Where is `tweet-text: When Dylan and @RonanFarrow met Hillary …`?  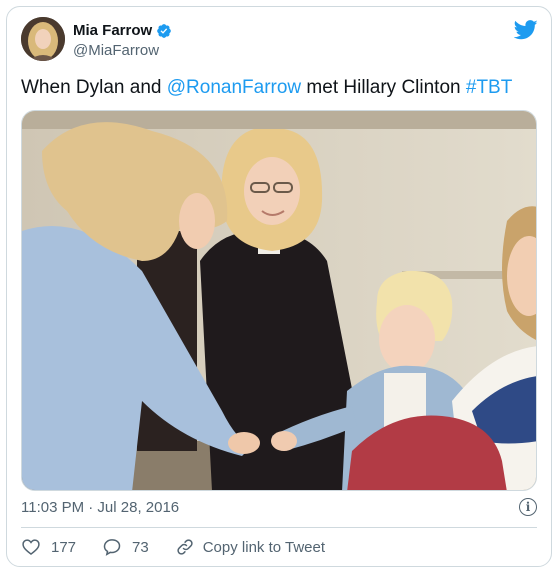 tweet-text: When Dylan and @RonanFarrow met Hillary … is located at coordinates (266, 88).